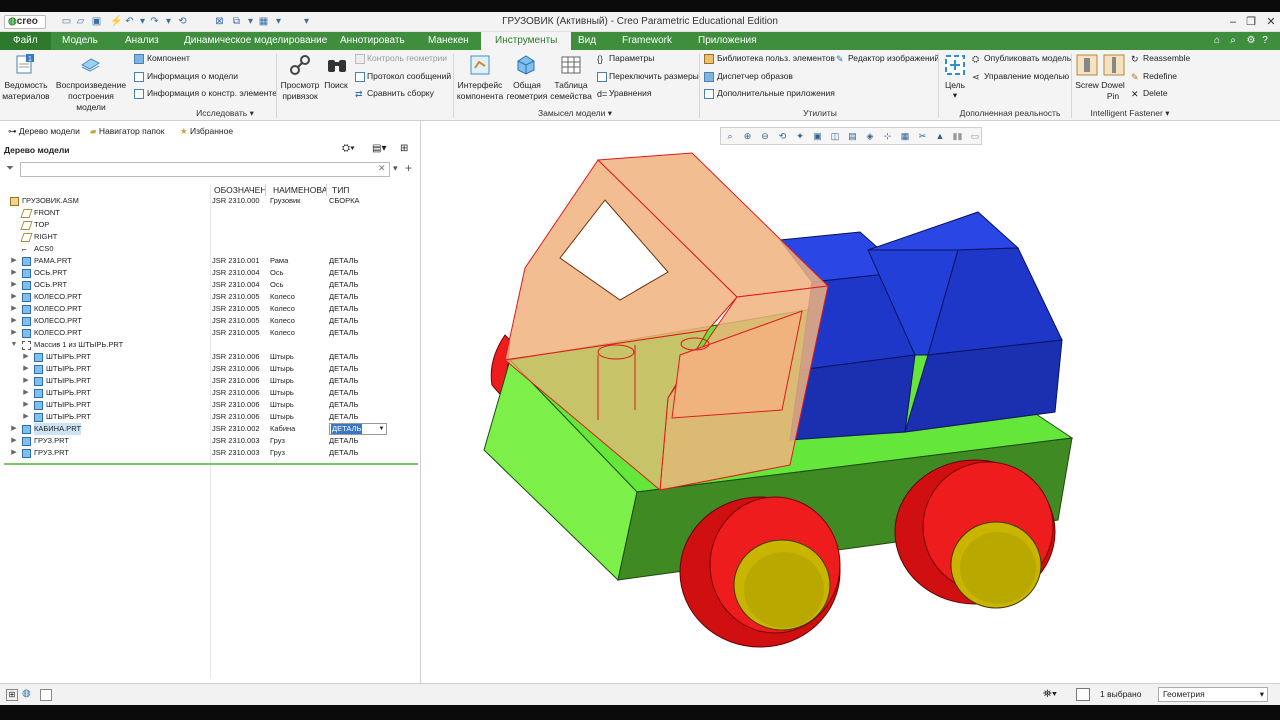 Image resolution: width=1280 pixels, height=720 pixels. I want to click on tree-row: TOP, so click(210, 225).